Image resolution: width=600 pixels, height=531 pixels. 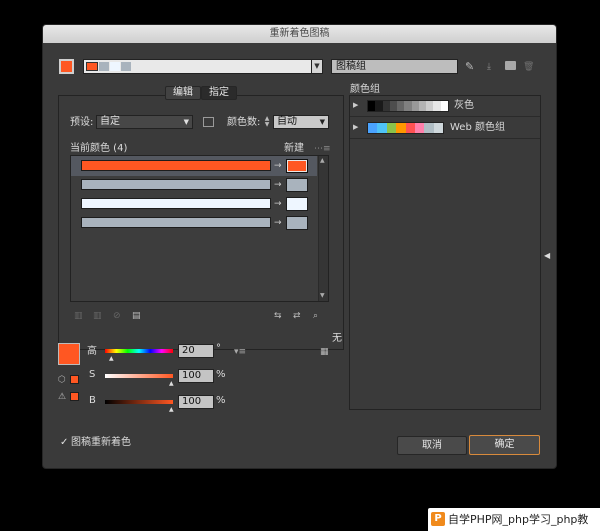 What do you see at coordinates (324, 352) in the screenshot?
I see `color-library-icon: ▦` at bounding box center [324, 352].